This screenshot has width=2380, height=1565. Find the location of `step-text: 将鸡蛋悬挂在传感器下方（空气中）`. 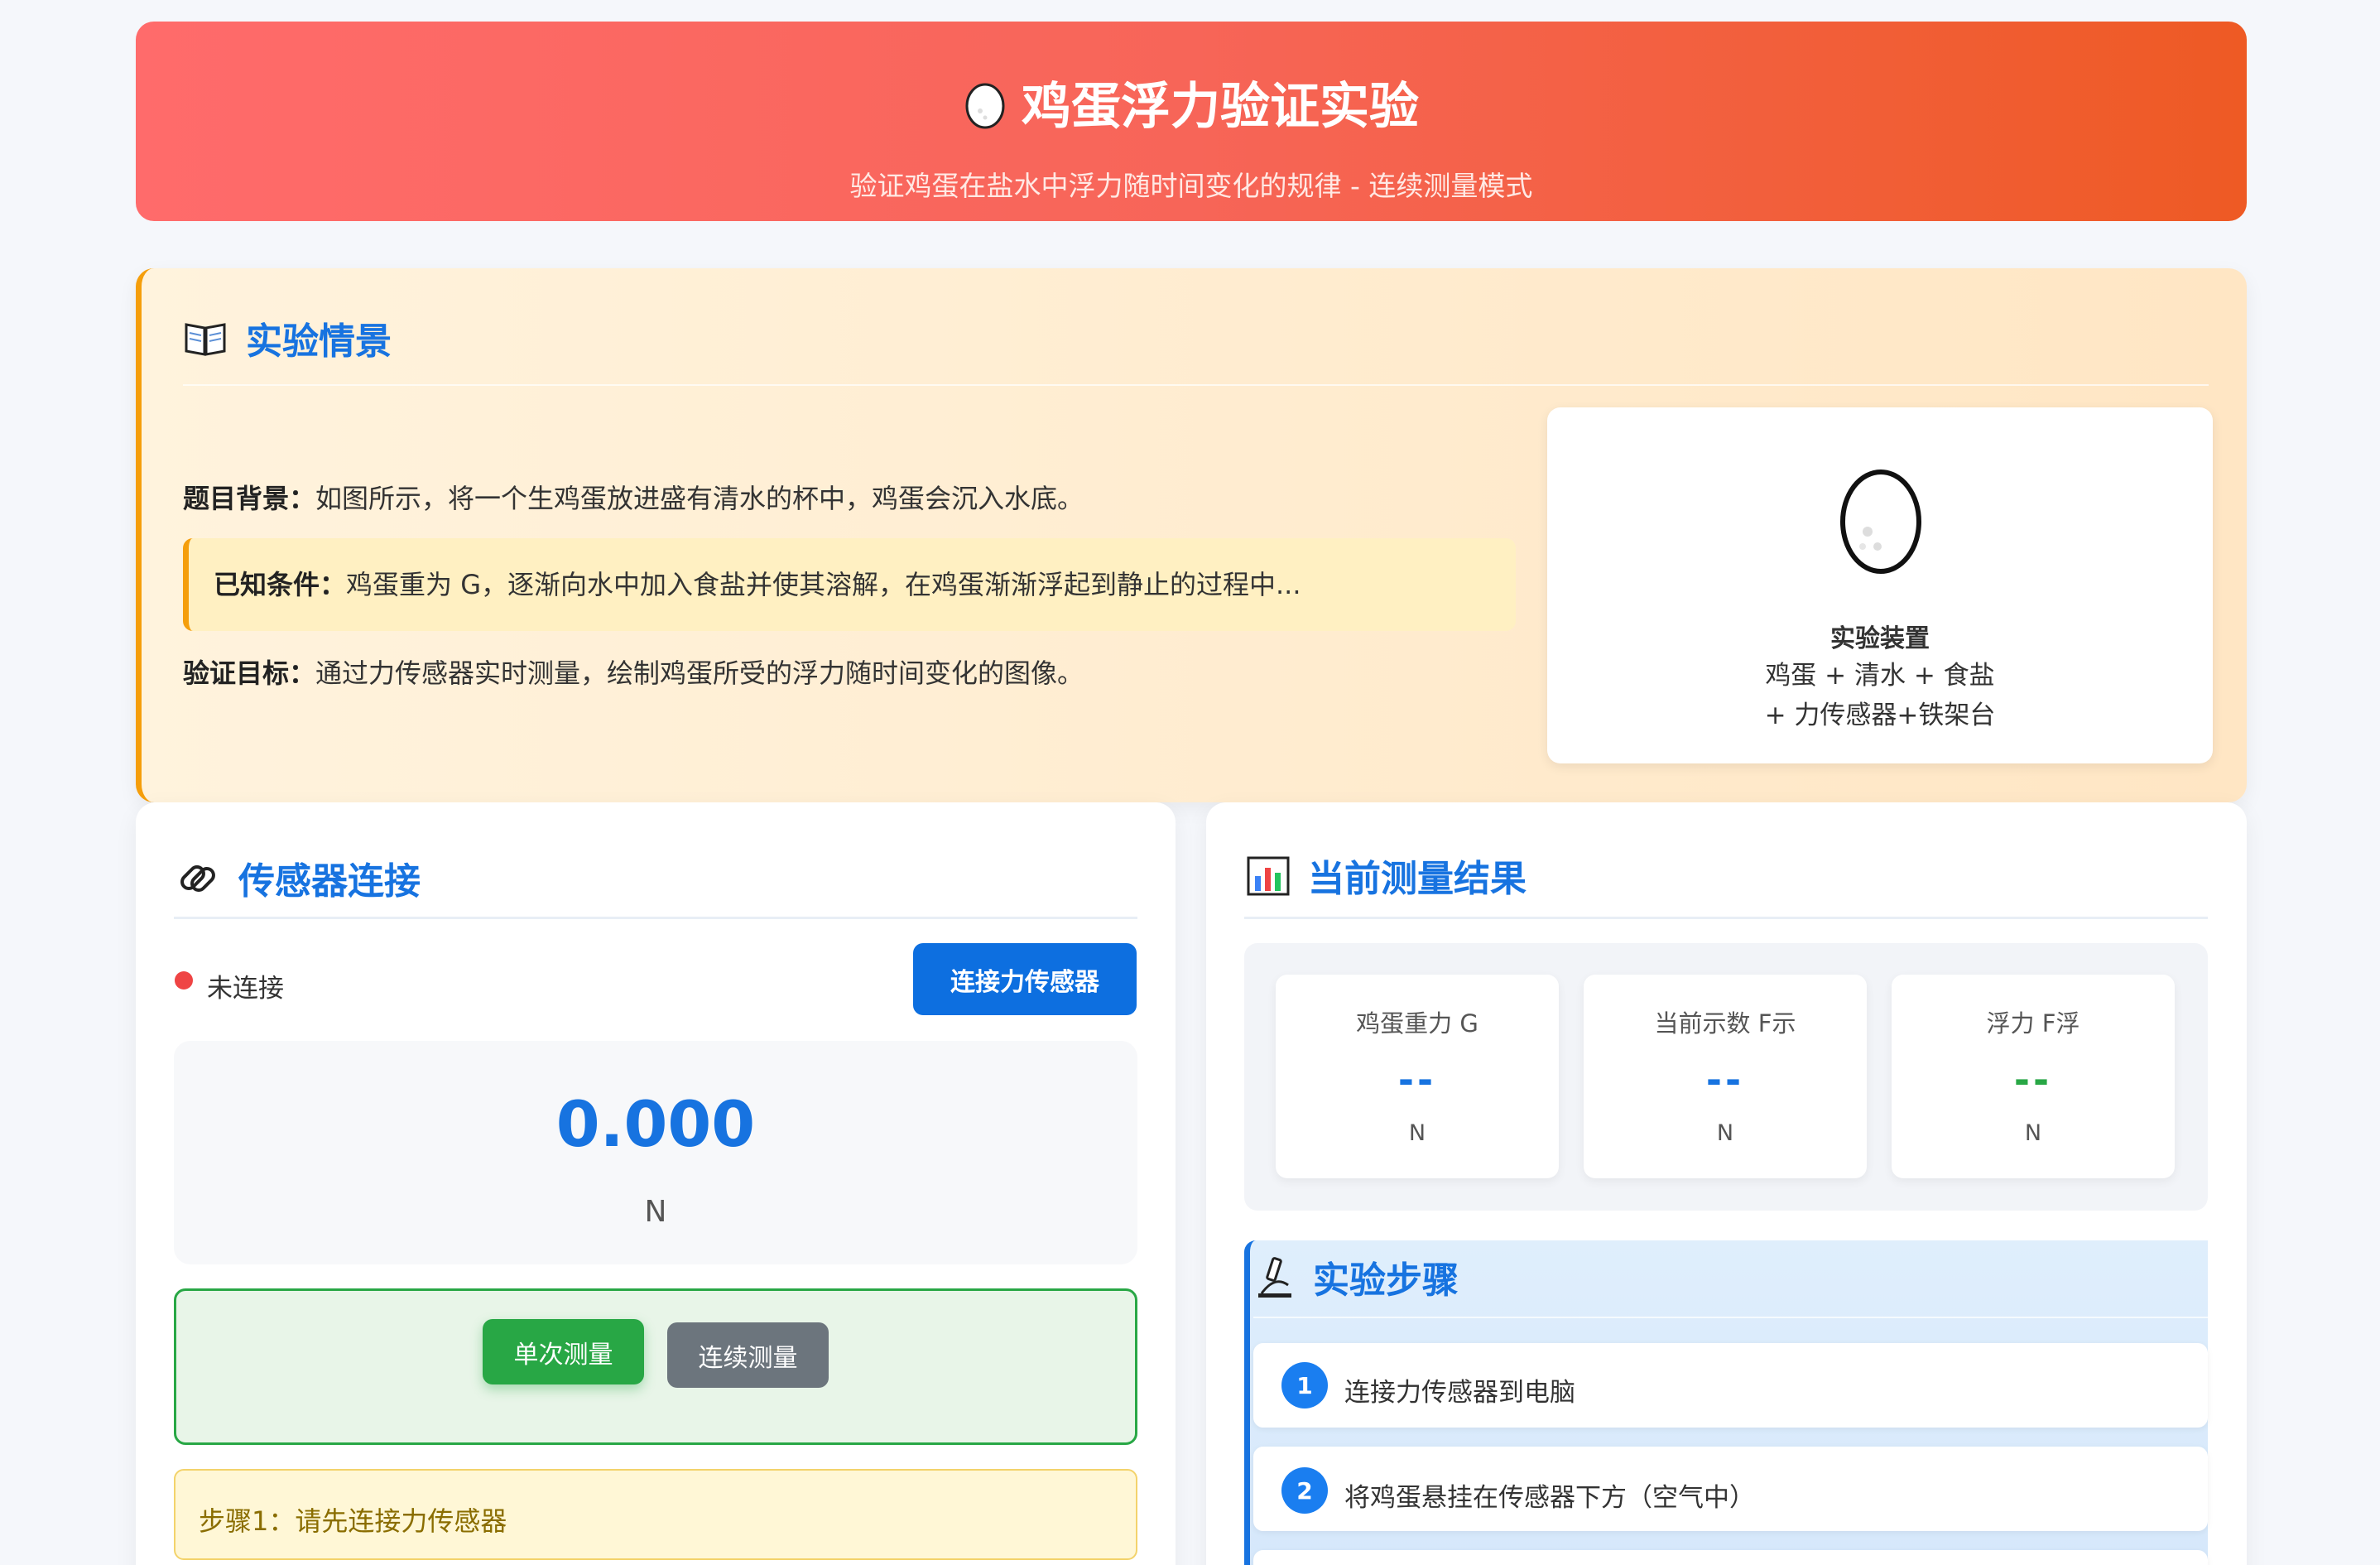

step-text: 将鸡蛋悬挂在传感器下方（空气中） is located at coordinates (1549, 1498).